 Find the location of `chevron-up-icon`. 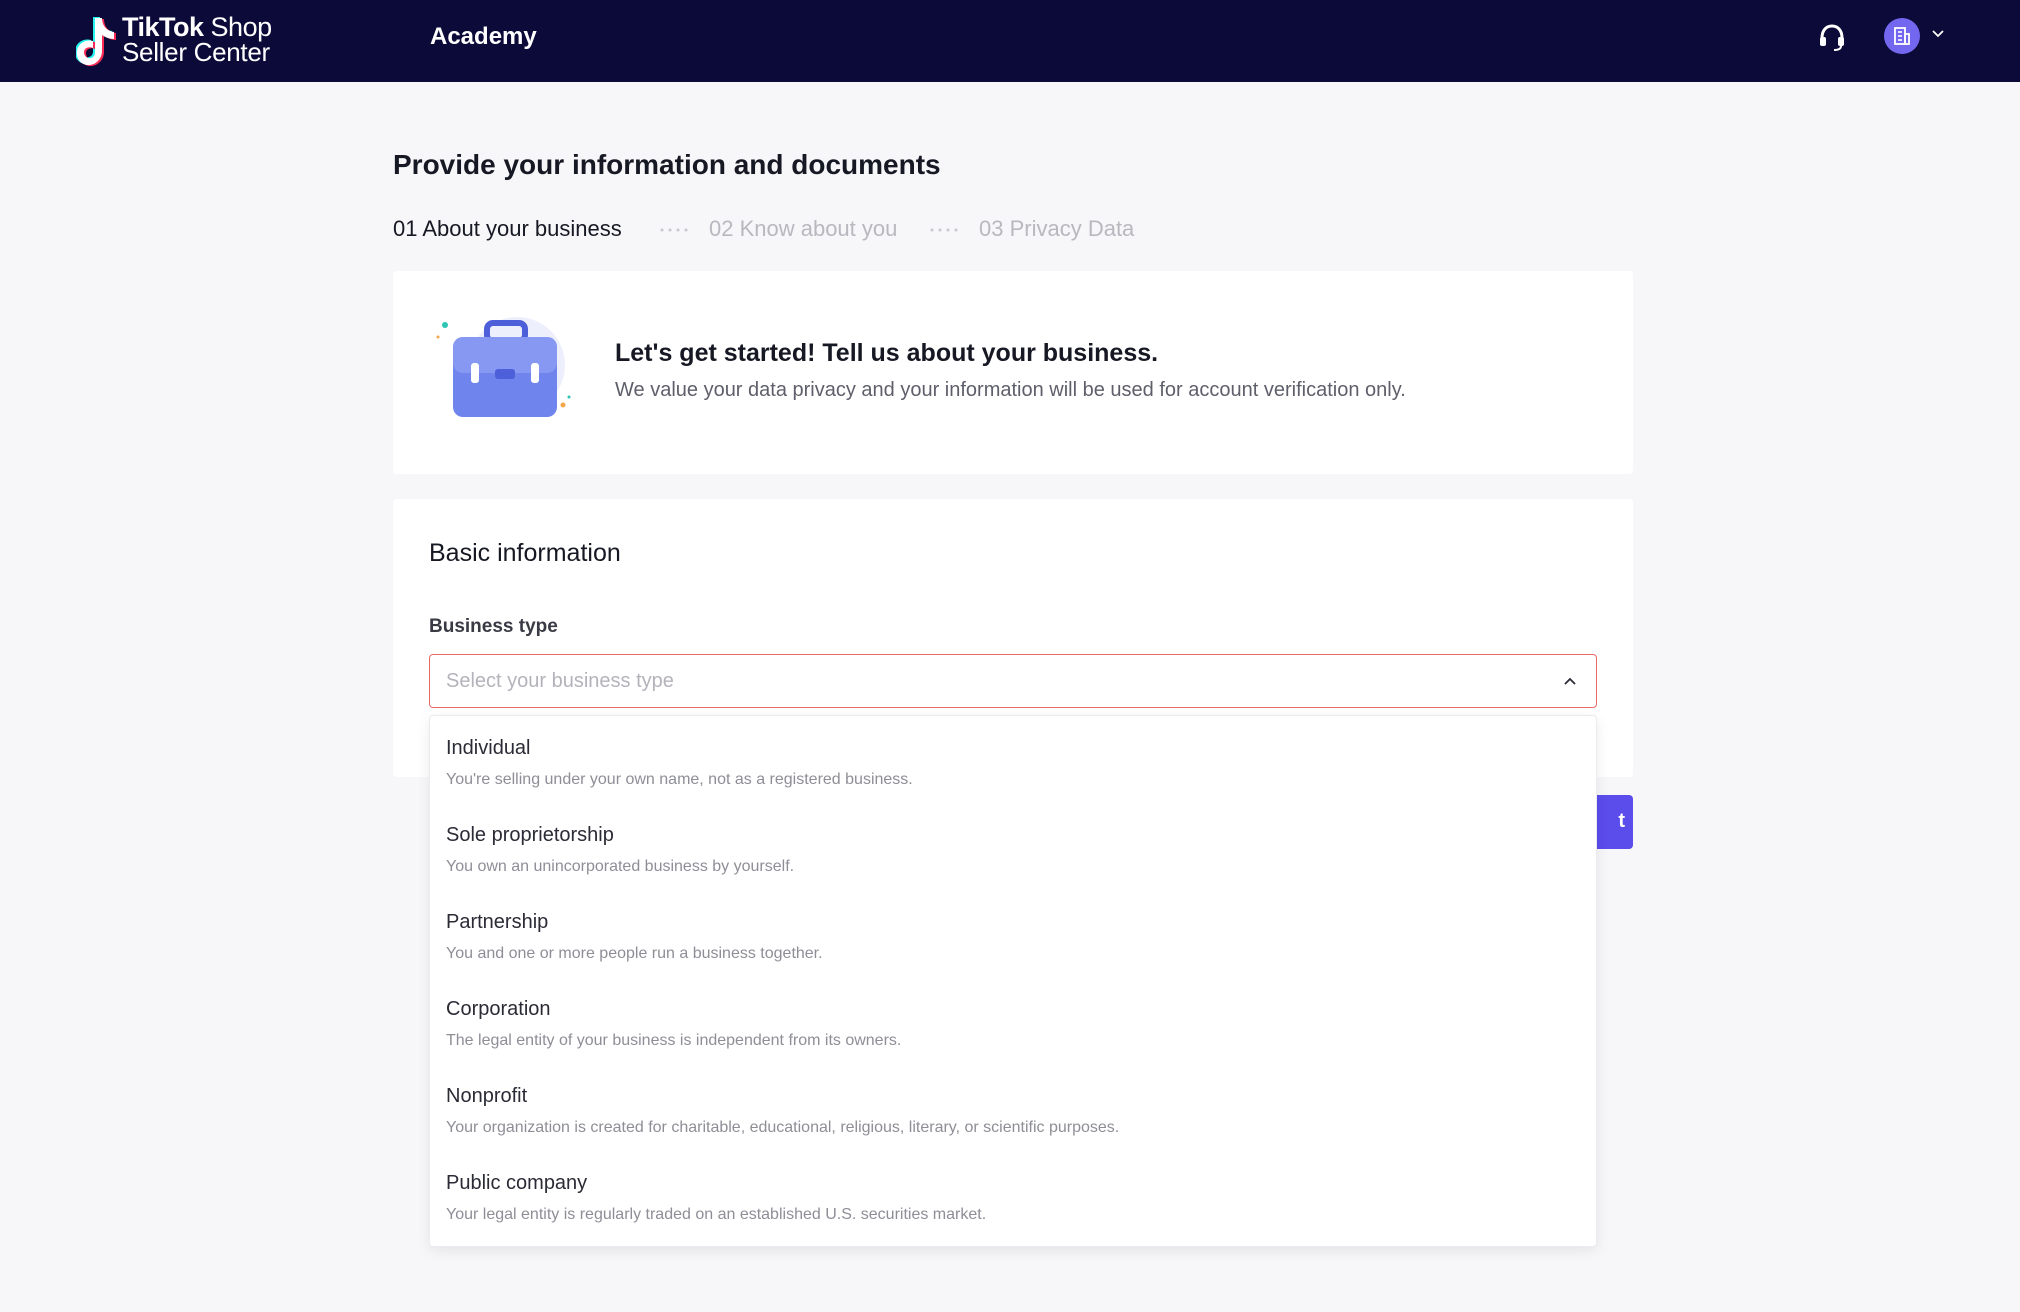

chevron-up-icon is located at coordinates (1570, 681).